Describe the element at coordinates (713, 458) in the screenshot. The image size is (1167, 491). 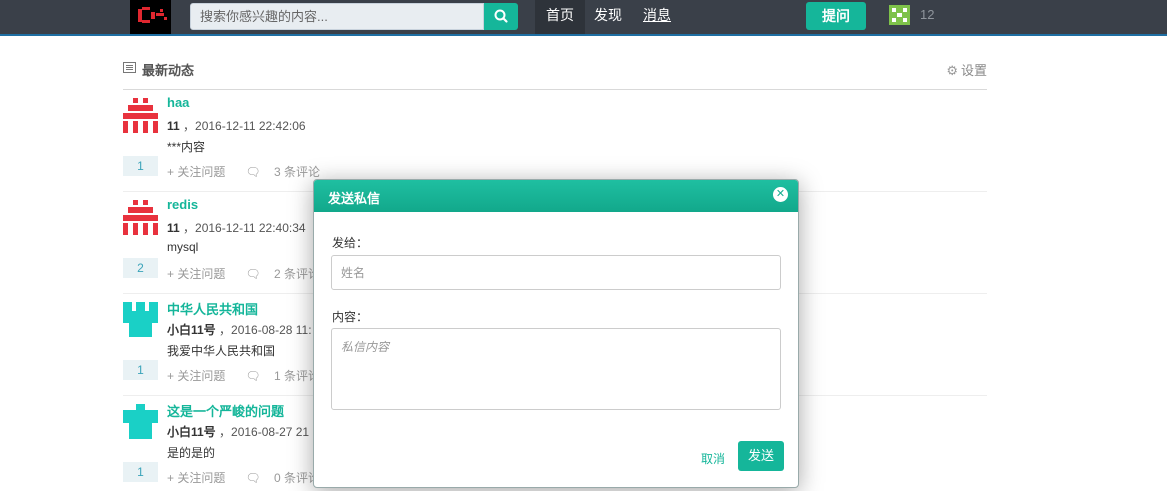
I see `cancel-button: 取消` at that location.